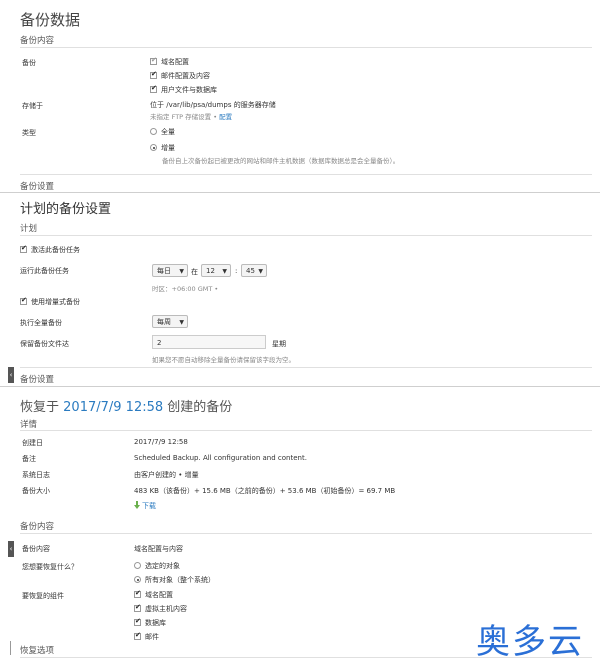 This screenshot has width=600, height=663. What do you see at coordinates (162, 132) in the screenshot?
I see `type-full-radio: 全量` at bounding box center [162, 132].